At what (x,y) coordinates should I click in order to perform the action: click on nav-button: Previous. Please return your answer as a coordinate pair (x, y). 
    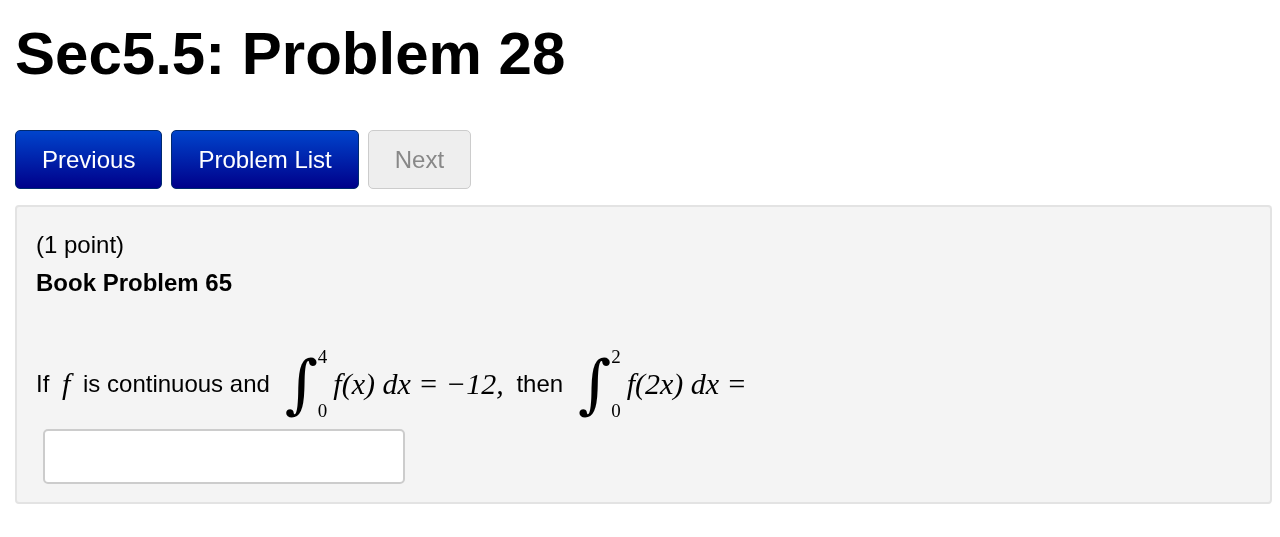
    Looking at the image, I should click on (89, 159).